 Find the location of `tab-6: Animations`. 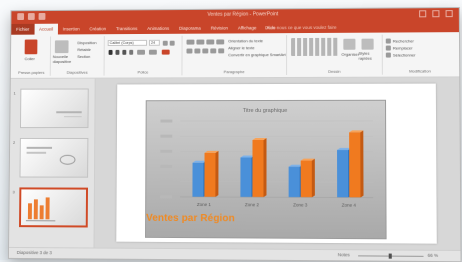

tab-6: Animations is located at coordinates (158, 28).